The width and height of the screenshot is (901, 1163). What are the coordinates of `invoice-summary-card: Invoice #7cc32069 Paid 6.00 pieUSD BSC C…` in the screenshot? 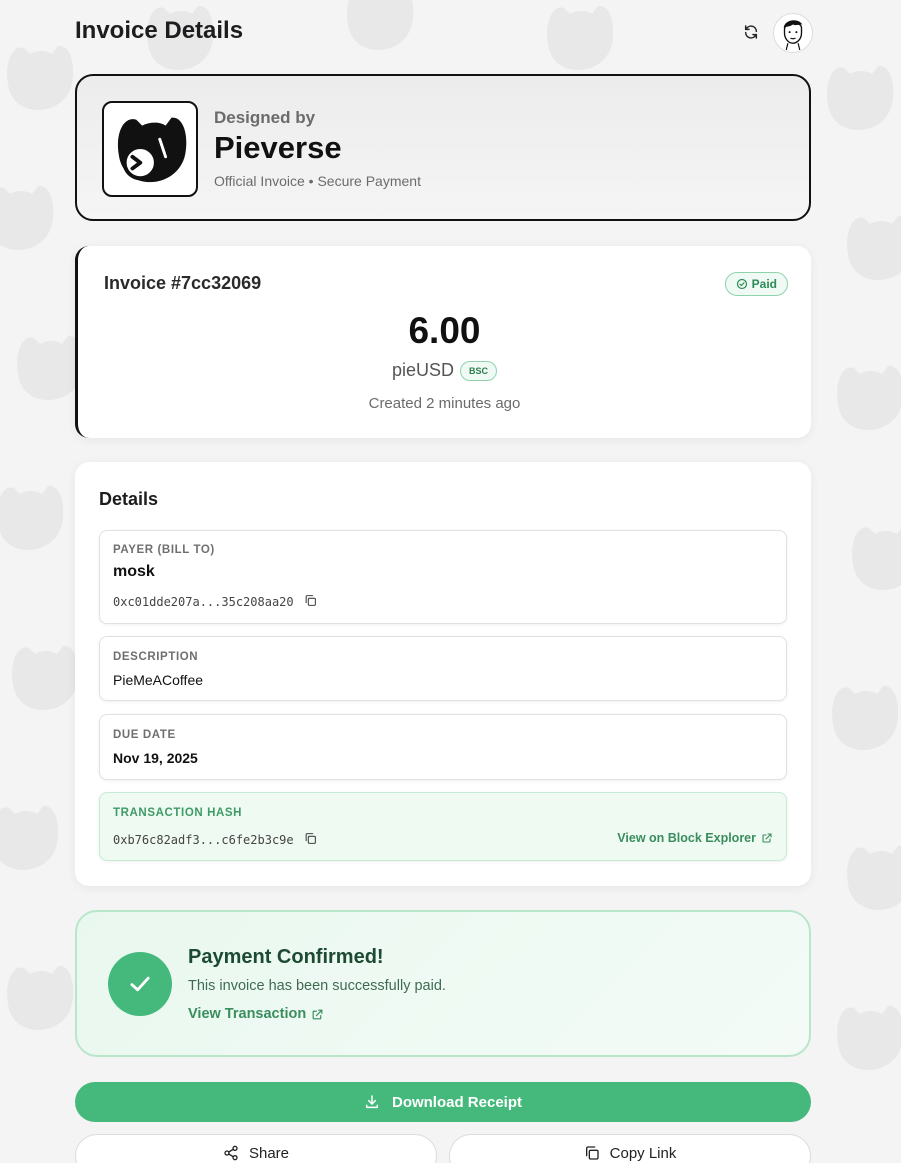 It's located at (443, 342).